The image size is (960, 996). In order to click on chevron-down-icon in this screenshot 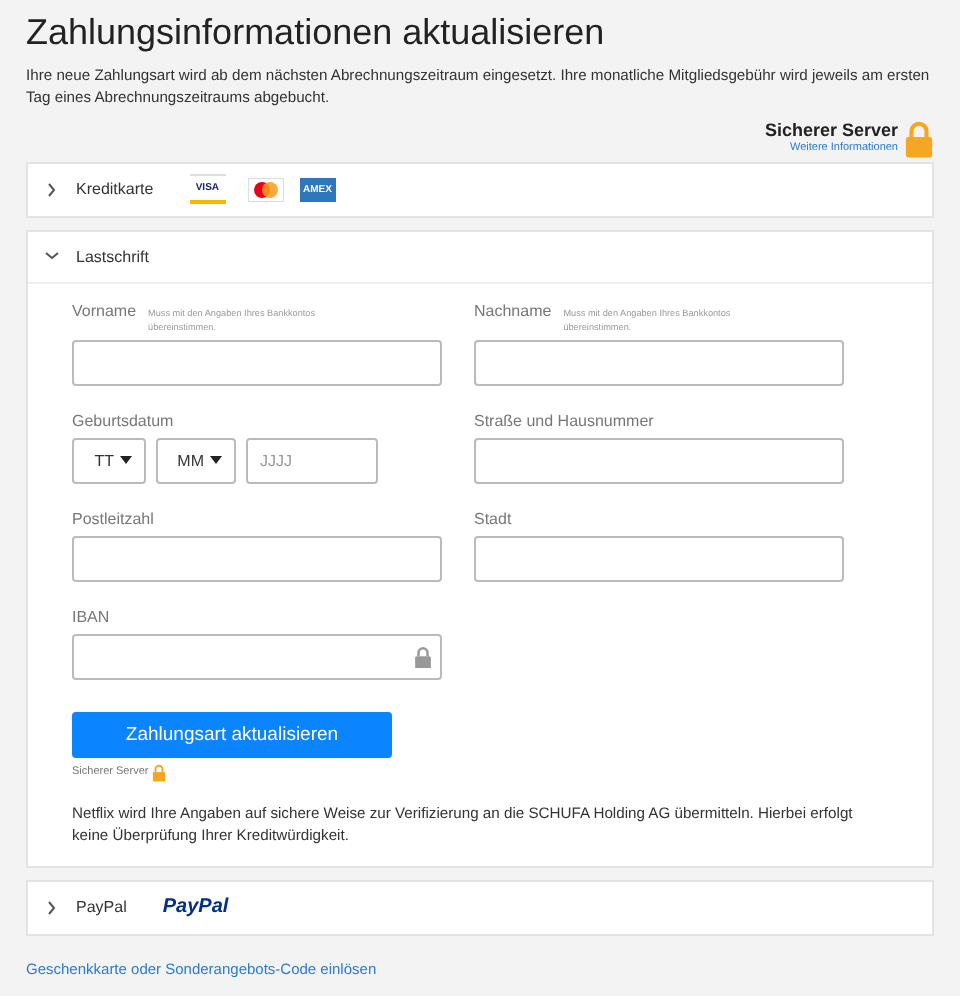, I will do `click(52, 256)`.